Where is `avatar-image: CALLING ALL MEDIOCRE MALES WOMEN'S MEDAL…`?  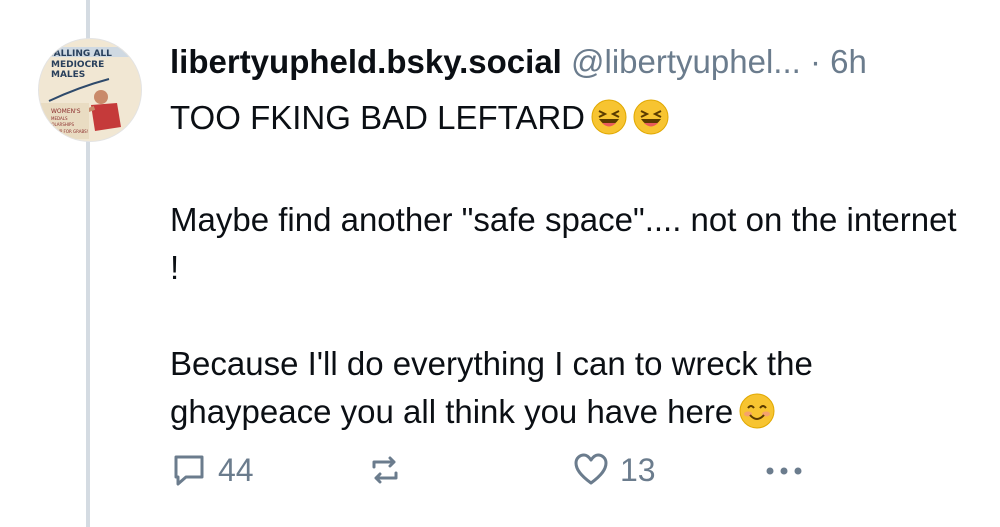 avatar-image: CALLING ALL MEDIOCRE MALES WOMEN'S MEDAL… is located at coordinates (90, 90).